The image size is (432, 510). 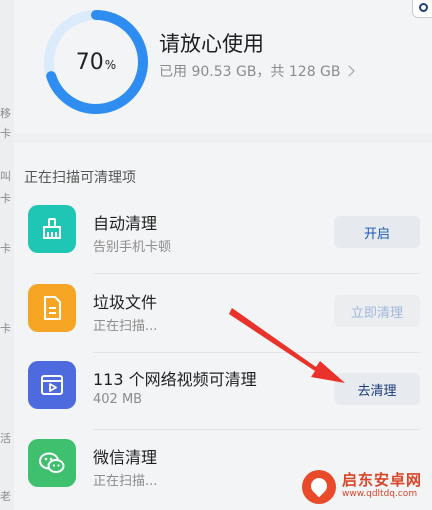 What do you see at coordinates (125, 302) in the screenshot?
I see `item-title: 垃圾文件` at bounding box center [125, 302].